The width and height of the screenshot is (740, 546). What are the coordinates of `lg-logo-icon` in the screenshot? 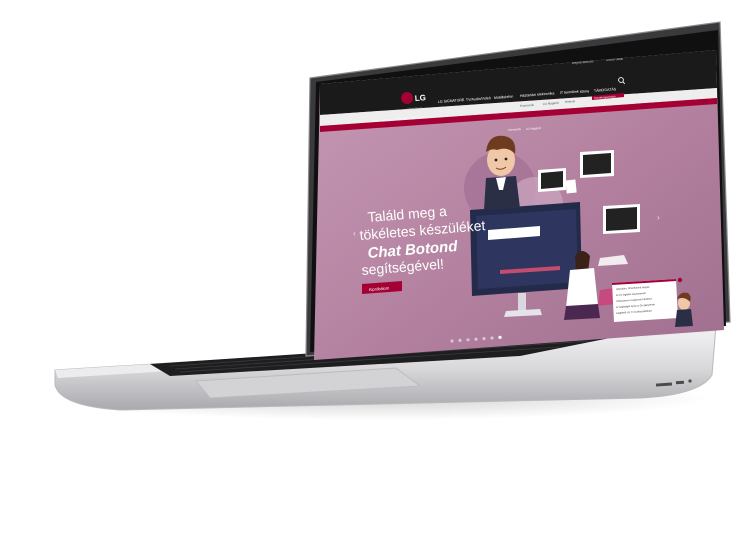 It's located at (407, 98).